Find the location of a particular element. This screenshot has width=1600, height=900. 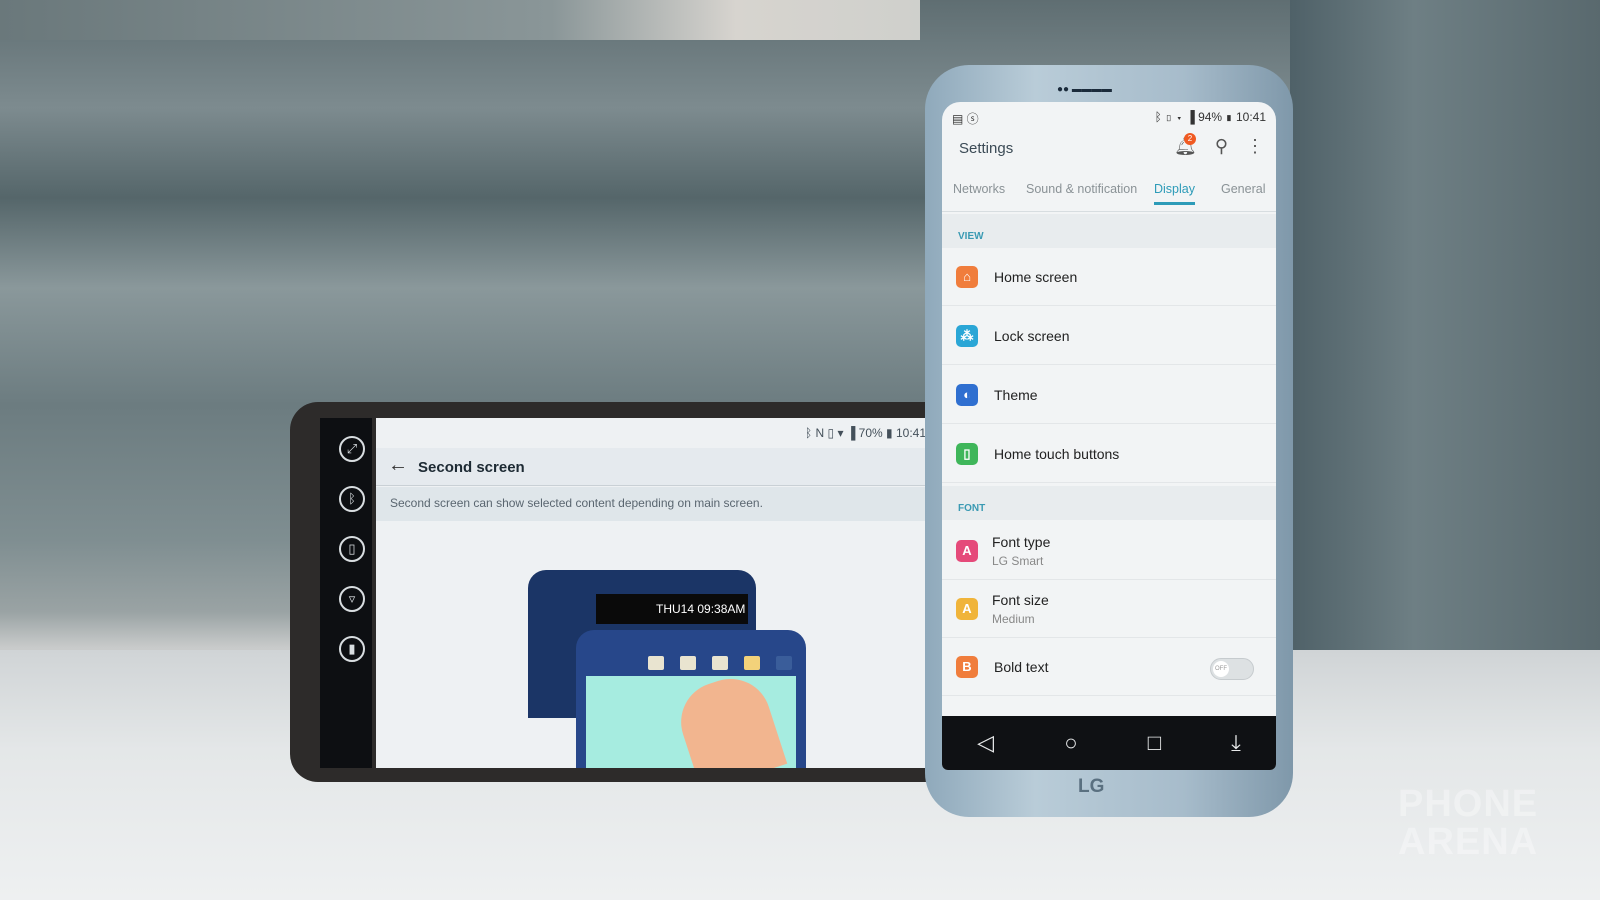

page-title: Second screen is located at coordinates (471, 467).